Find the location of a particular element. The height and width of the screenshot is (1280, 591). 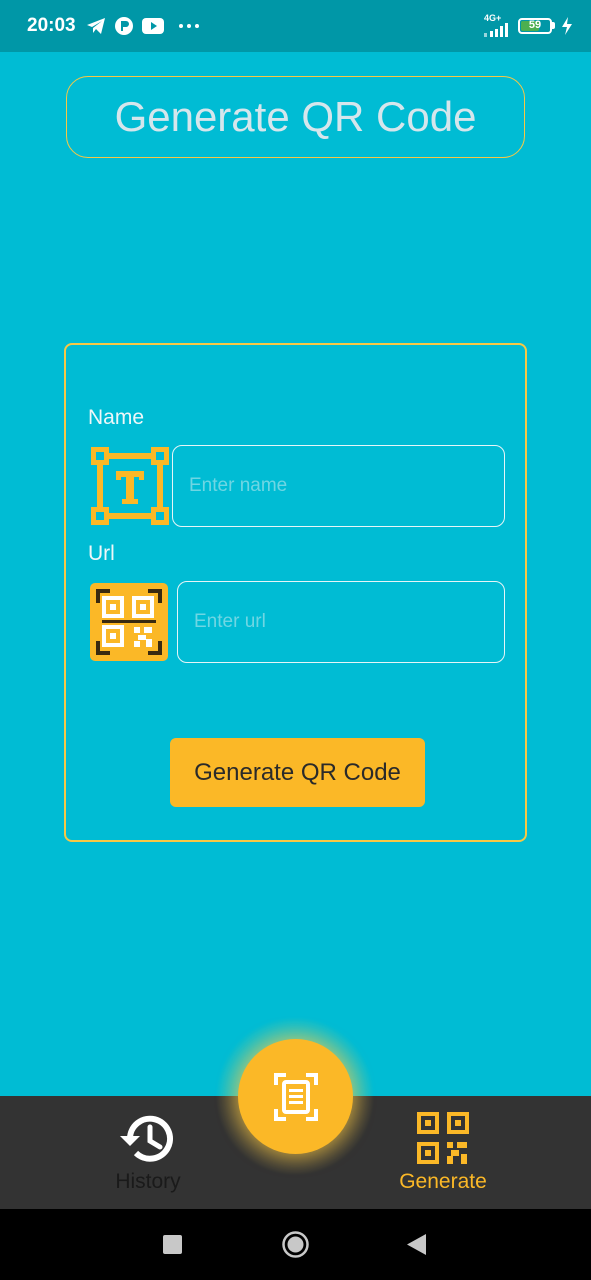

back-icon is located at coordinates (416, 1244).